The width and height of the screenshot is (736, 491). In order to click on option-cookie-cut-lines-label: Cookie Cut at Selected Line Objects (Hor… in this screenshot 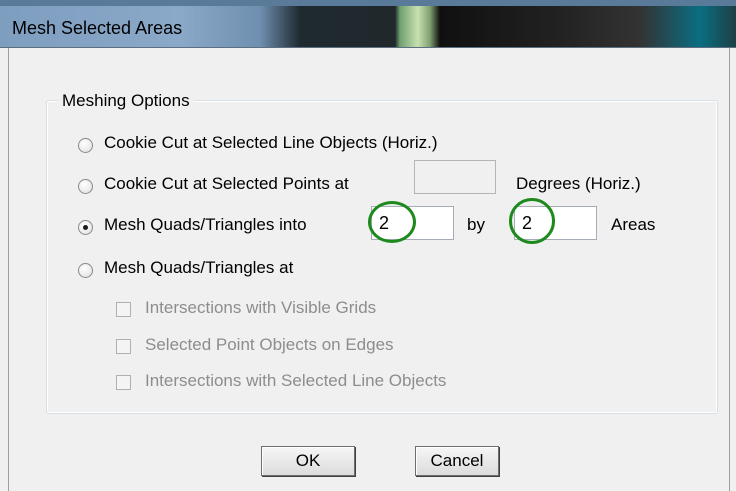, I will do `click(271, 143)`.